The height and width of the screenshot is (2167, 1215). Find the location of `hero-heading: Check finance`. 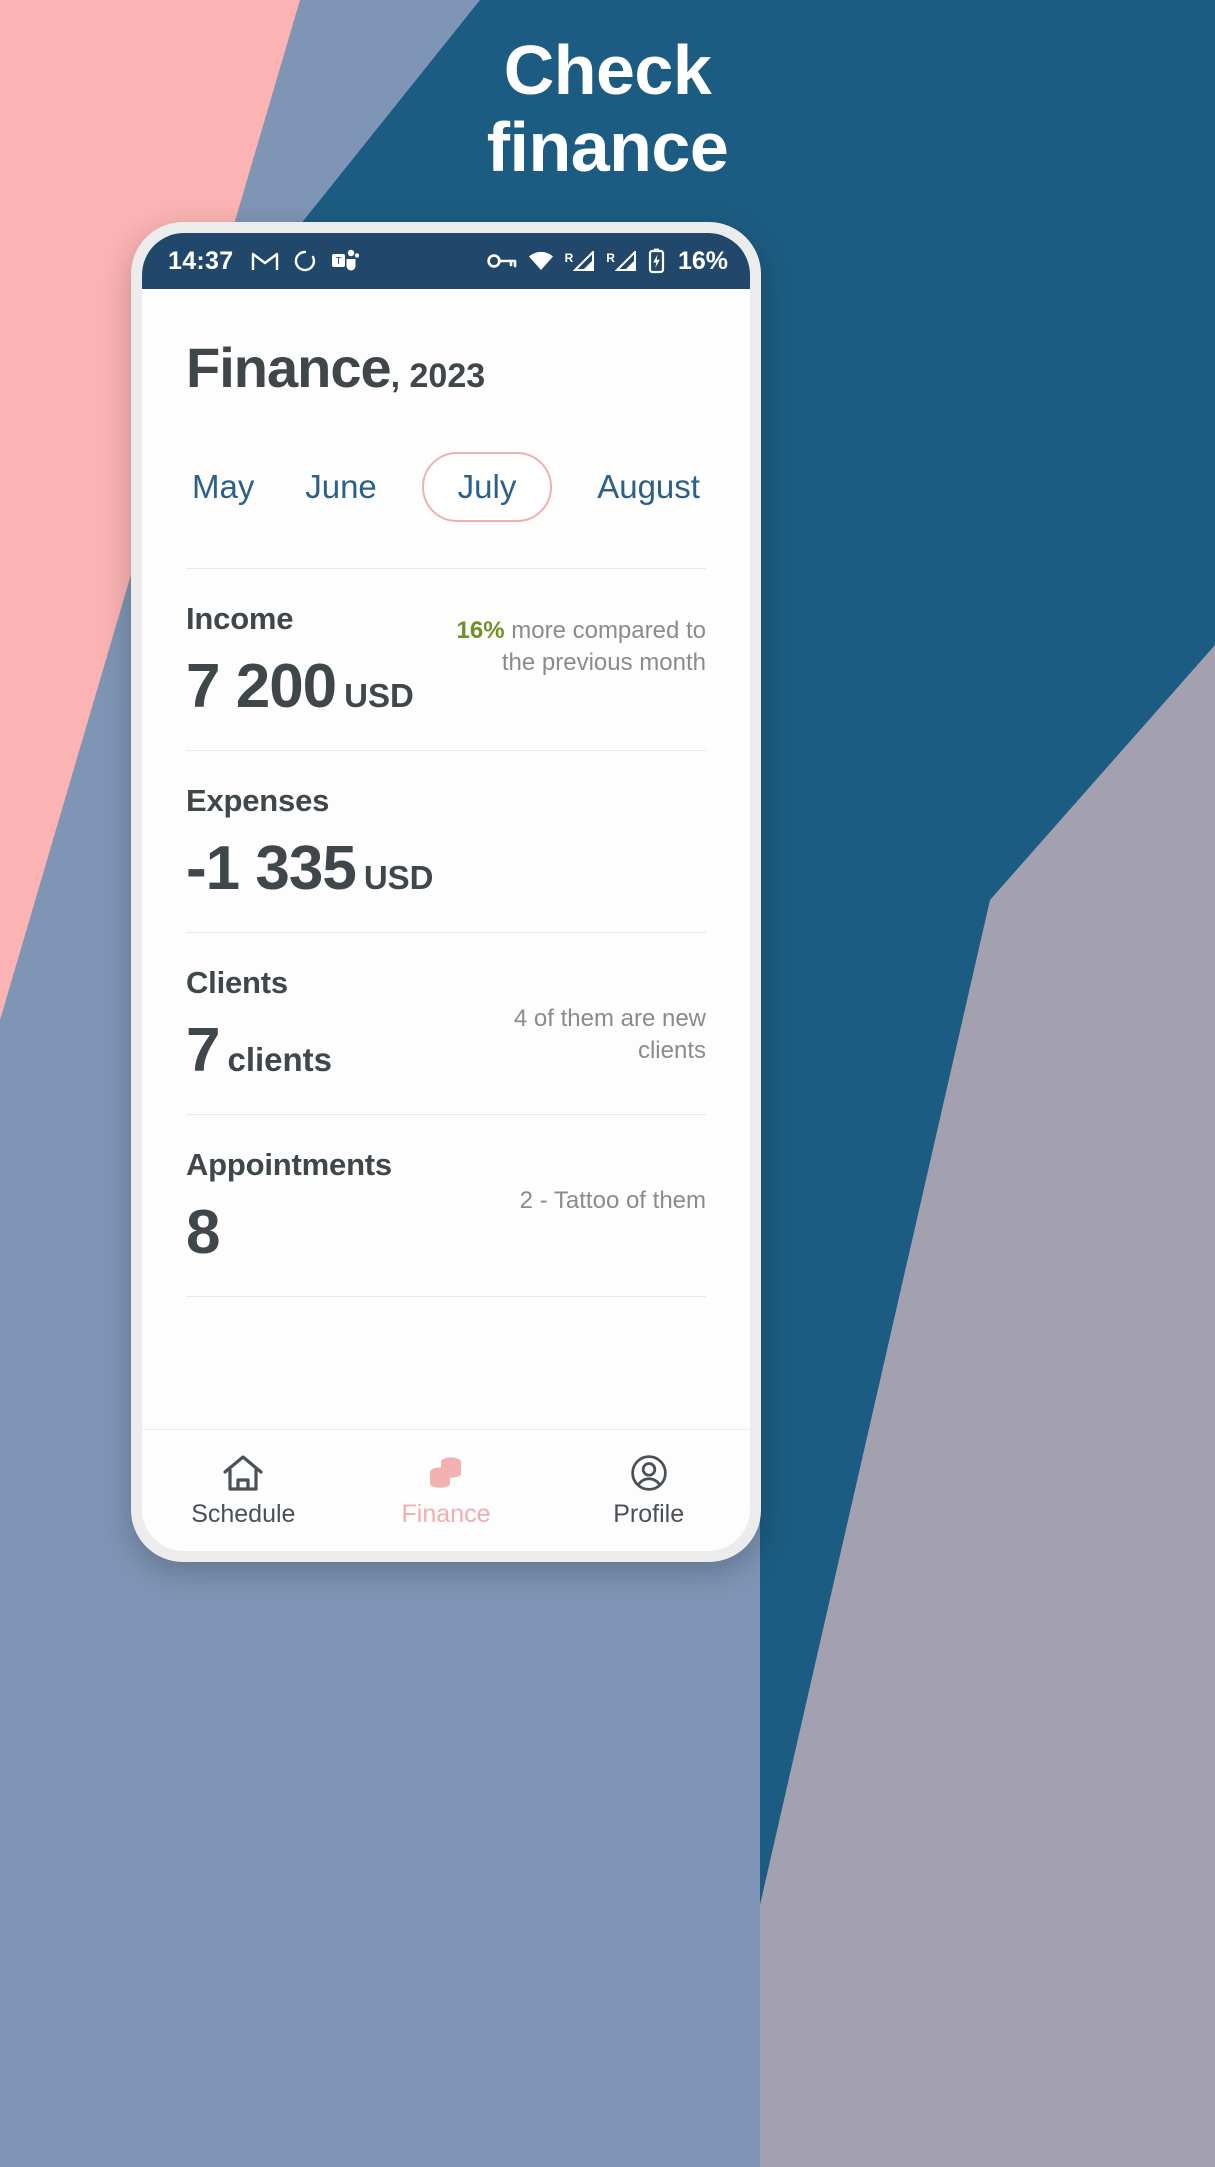

hero-heading: Check finance is located at coordinates (607, 109).